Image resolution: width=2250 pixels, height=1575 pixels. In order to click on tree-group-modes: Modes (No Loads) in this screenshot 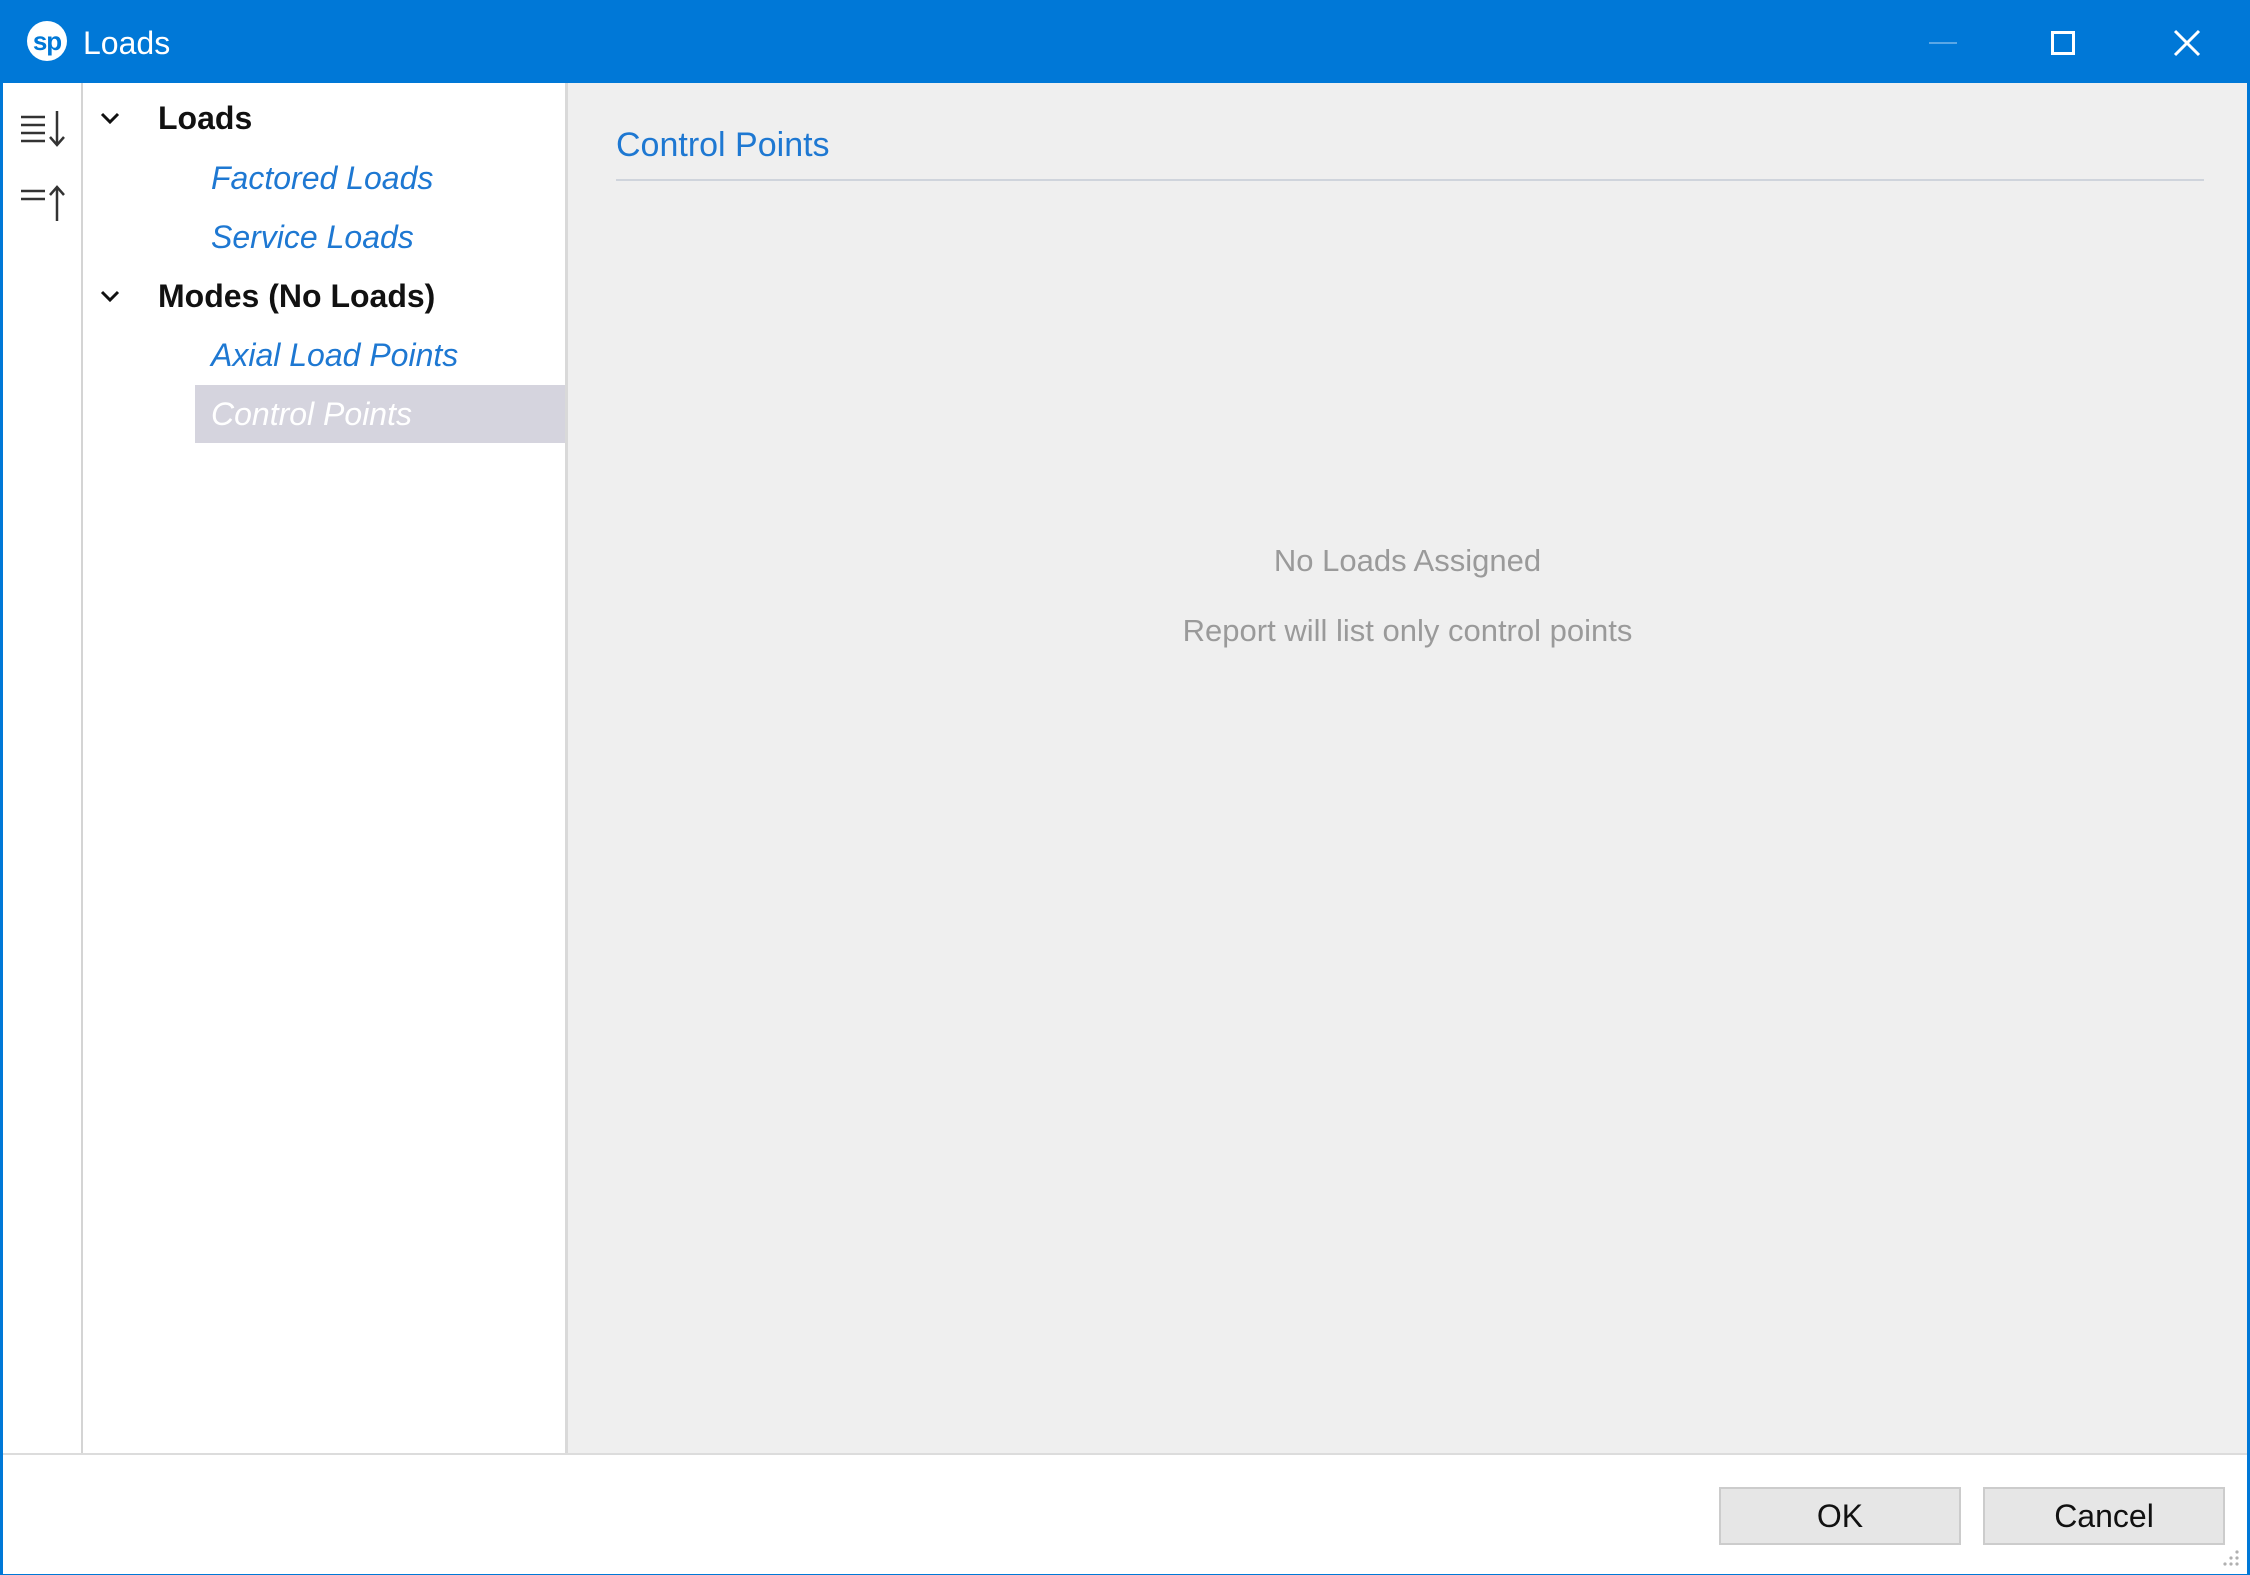, I will do `click(324, 296)`.